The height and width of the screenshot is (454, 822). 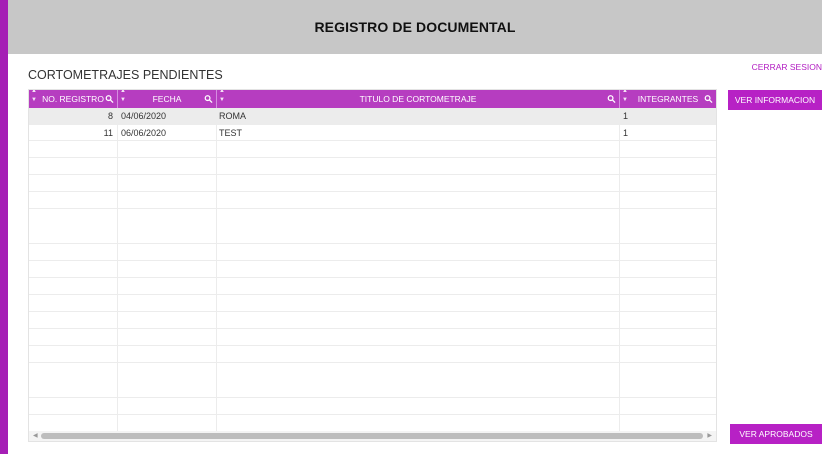 What do you see at coordinates (787, 67) in the screenshot?
I see `logout-link: CERRAR SESION` at bounding box center [787, 67].